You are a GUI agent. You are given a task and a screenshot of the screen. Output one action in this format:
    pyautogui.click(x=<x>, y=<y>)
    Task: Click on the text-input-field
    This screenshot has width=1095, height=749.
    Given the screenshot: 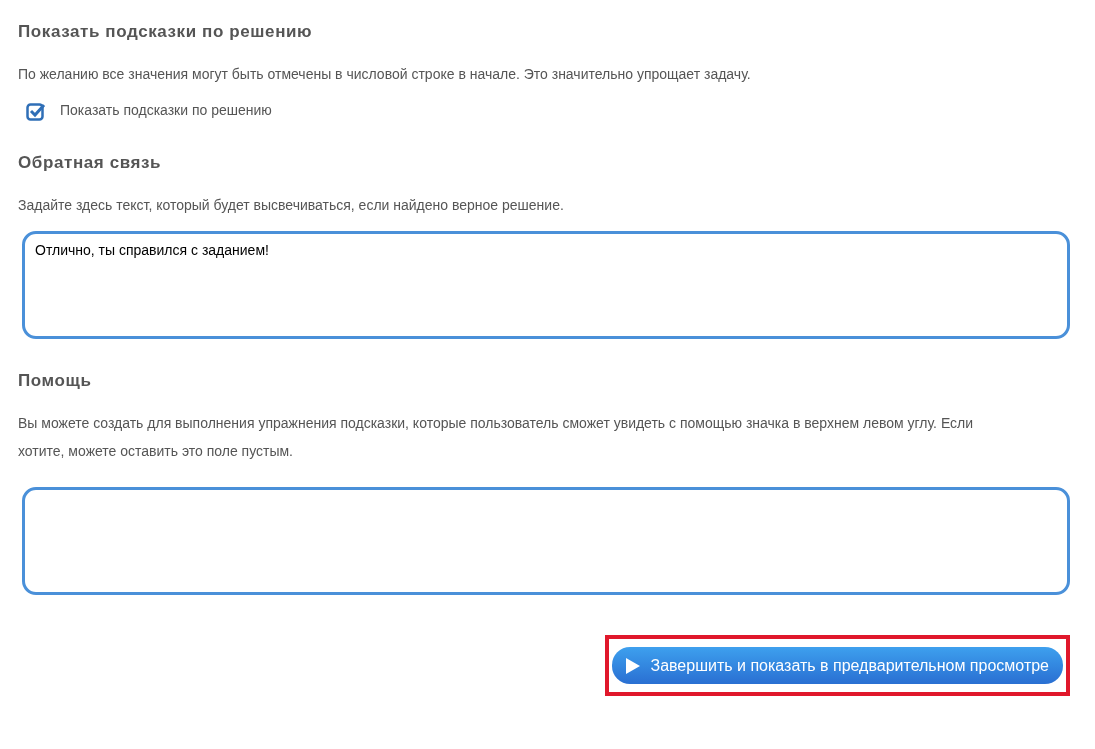 What is the action you would take?
    pyautogui.click(x=546, y=541)
    